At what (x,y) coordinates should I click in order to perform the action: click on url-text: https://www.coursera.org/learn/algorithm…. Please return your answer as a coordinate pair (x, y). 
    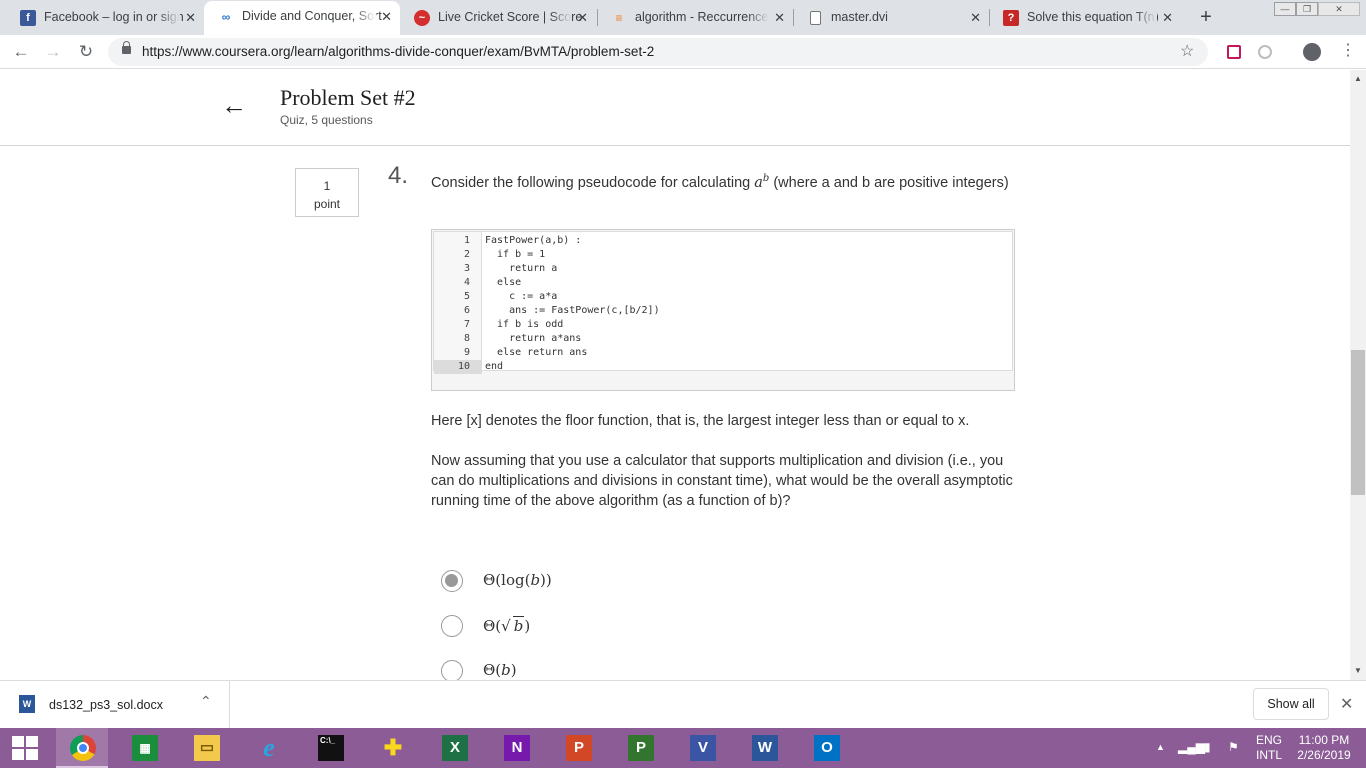
    Looking at the image, I should click on (398, 52).